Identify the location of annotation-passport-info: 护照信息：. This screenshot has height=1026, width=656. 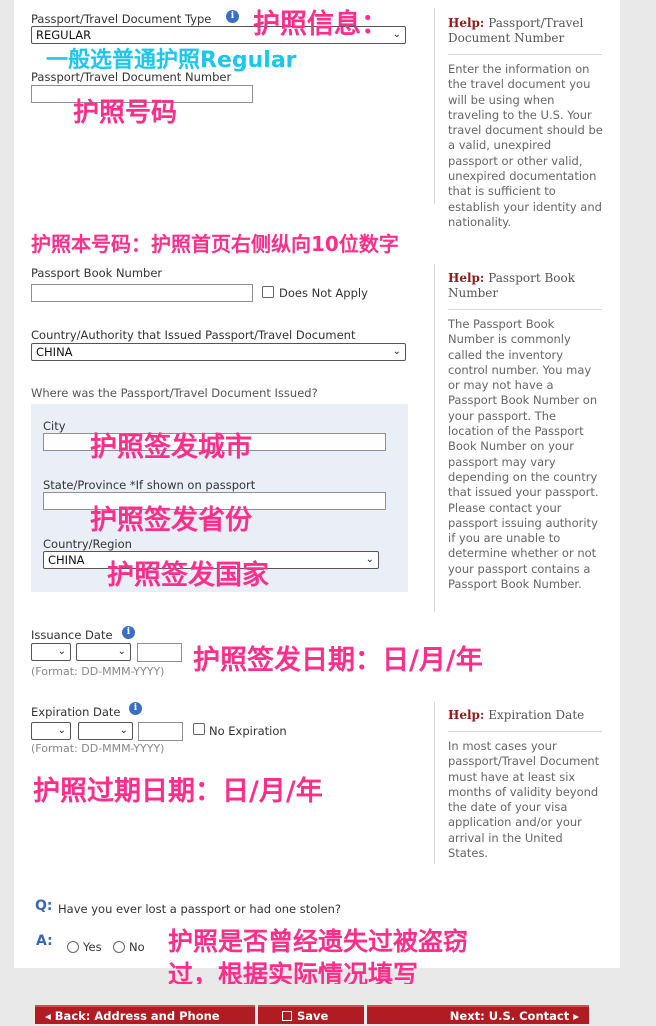
(320, 24).